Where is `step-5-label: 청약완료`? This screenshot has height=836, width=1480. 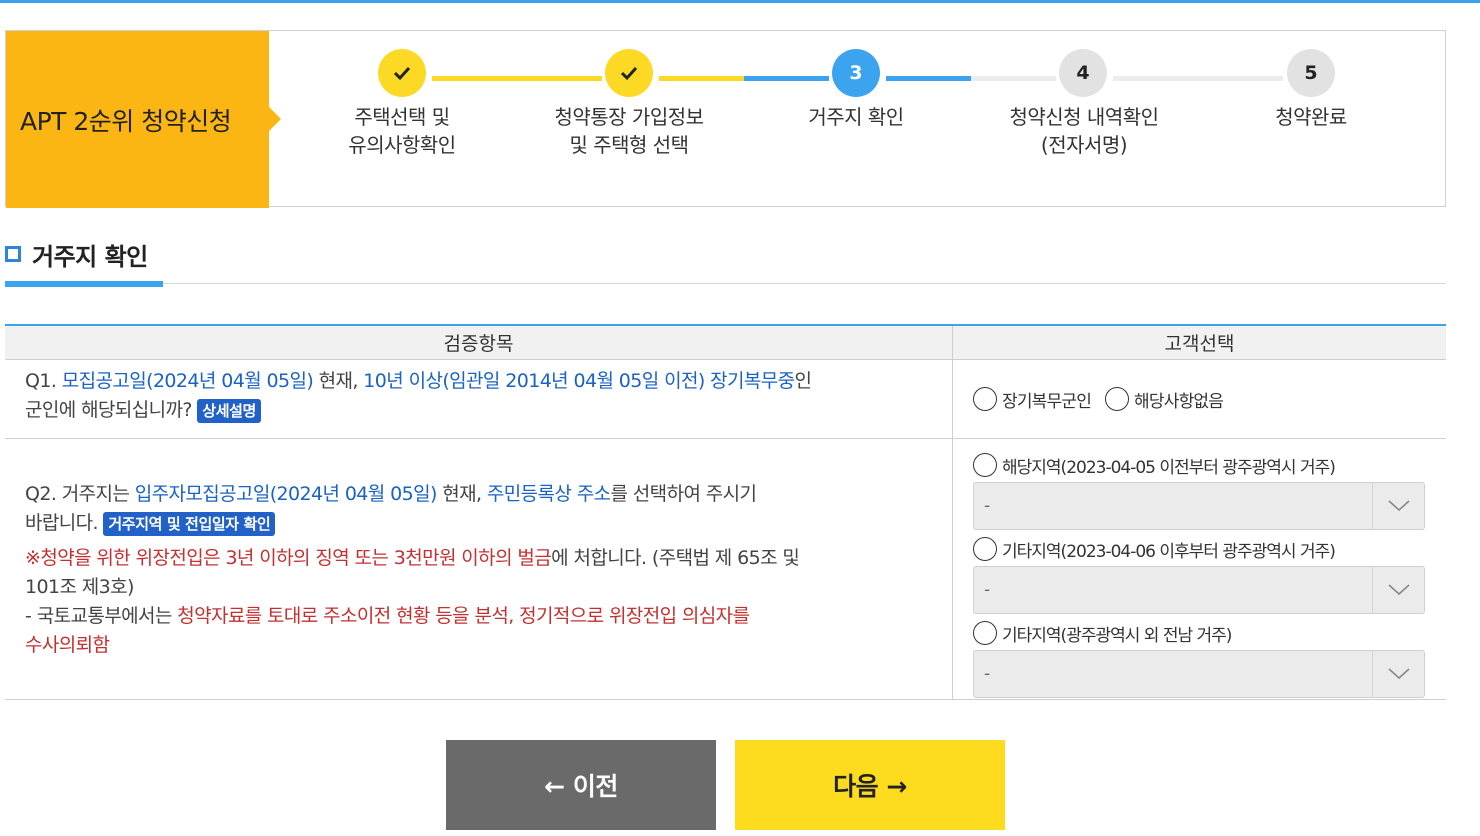 step-5-label: 청약완료 is located at coordinates (1311, 117).